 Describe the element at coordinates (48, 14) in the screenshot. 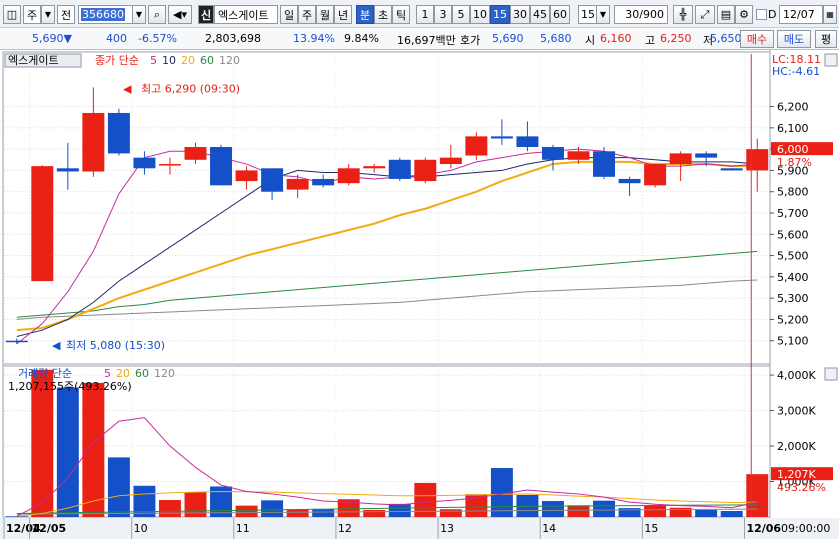

I see `market-dropdown-icon: ▼` at that location.